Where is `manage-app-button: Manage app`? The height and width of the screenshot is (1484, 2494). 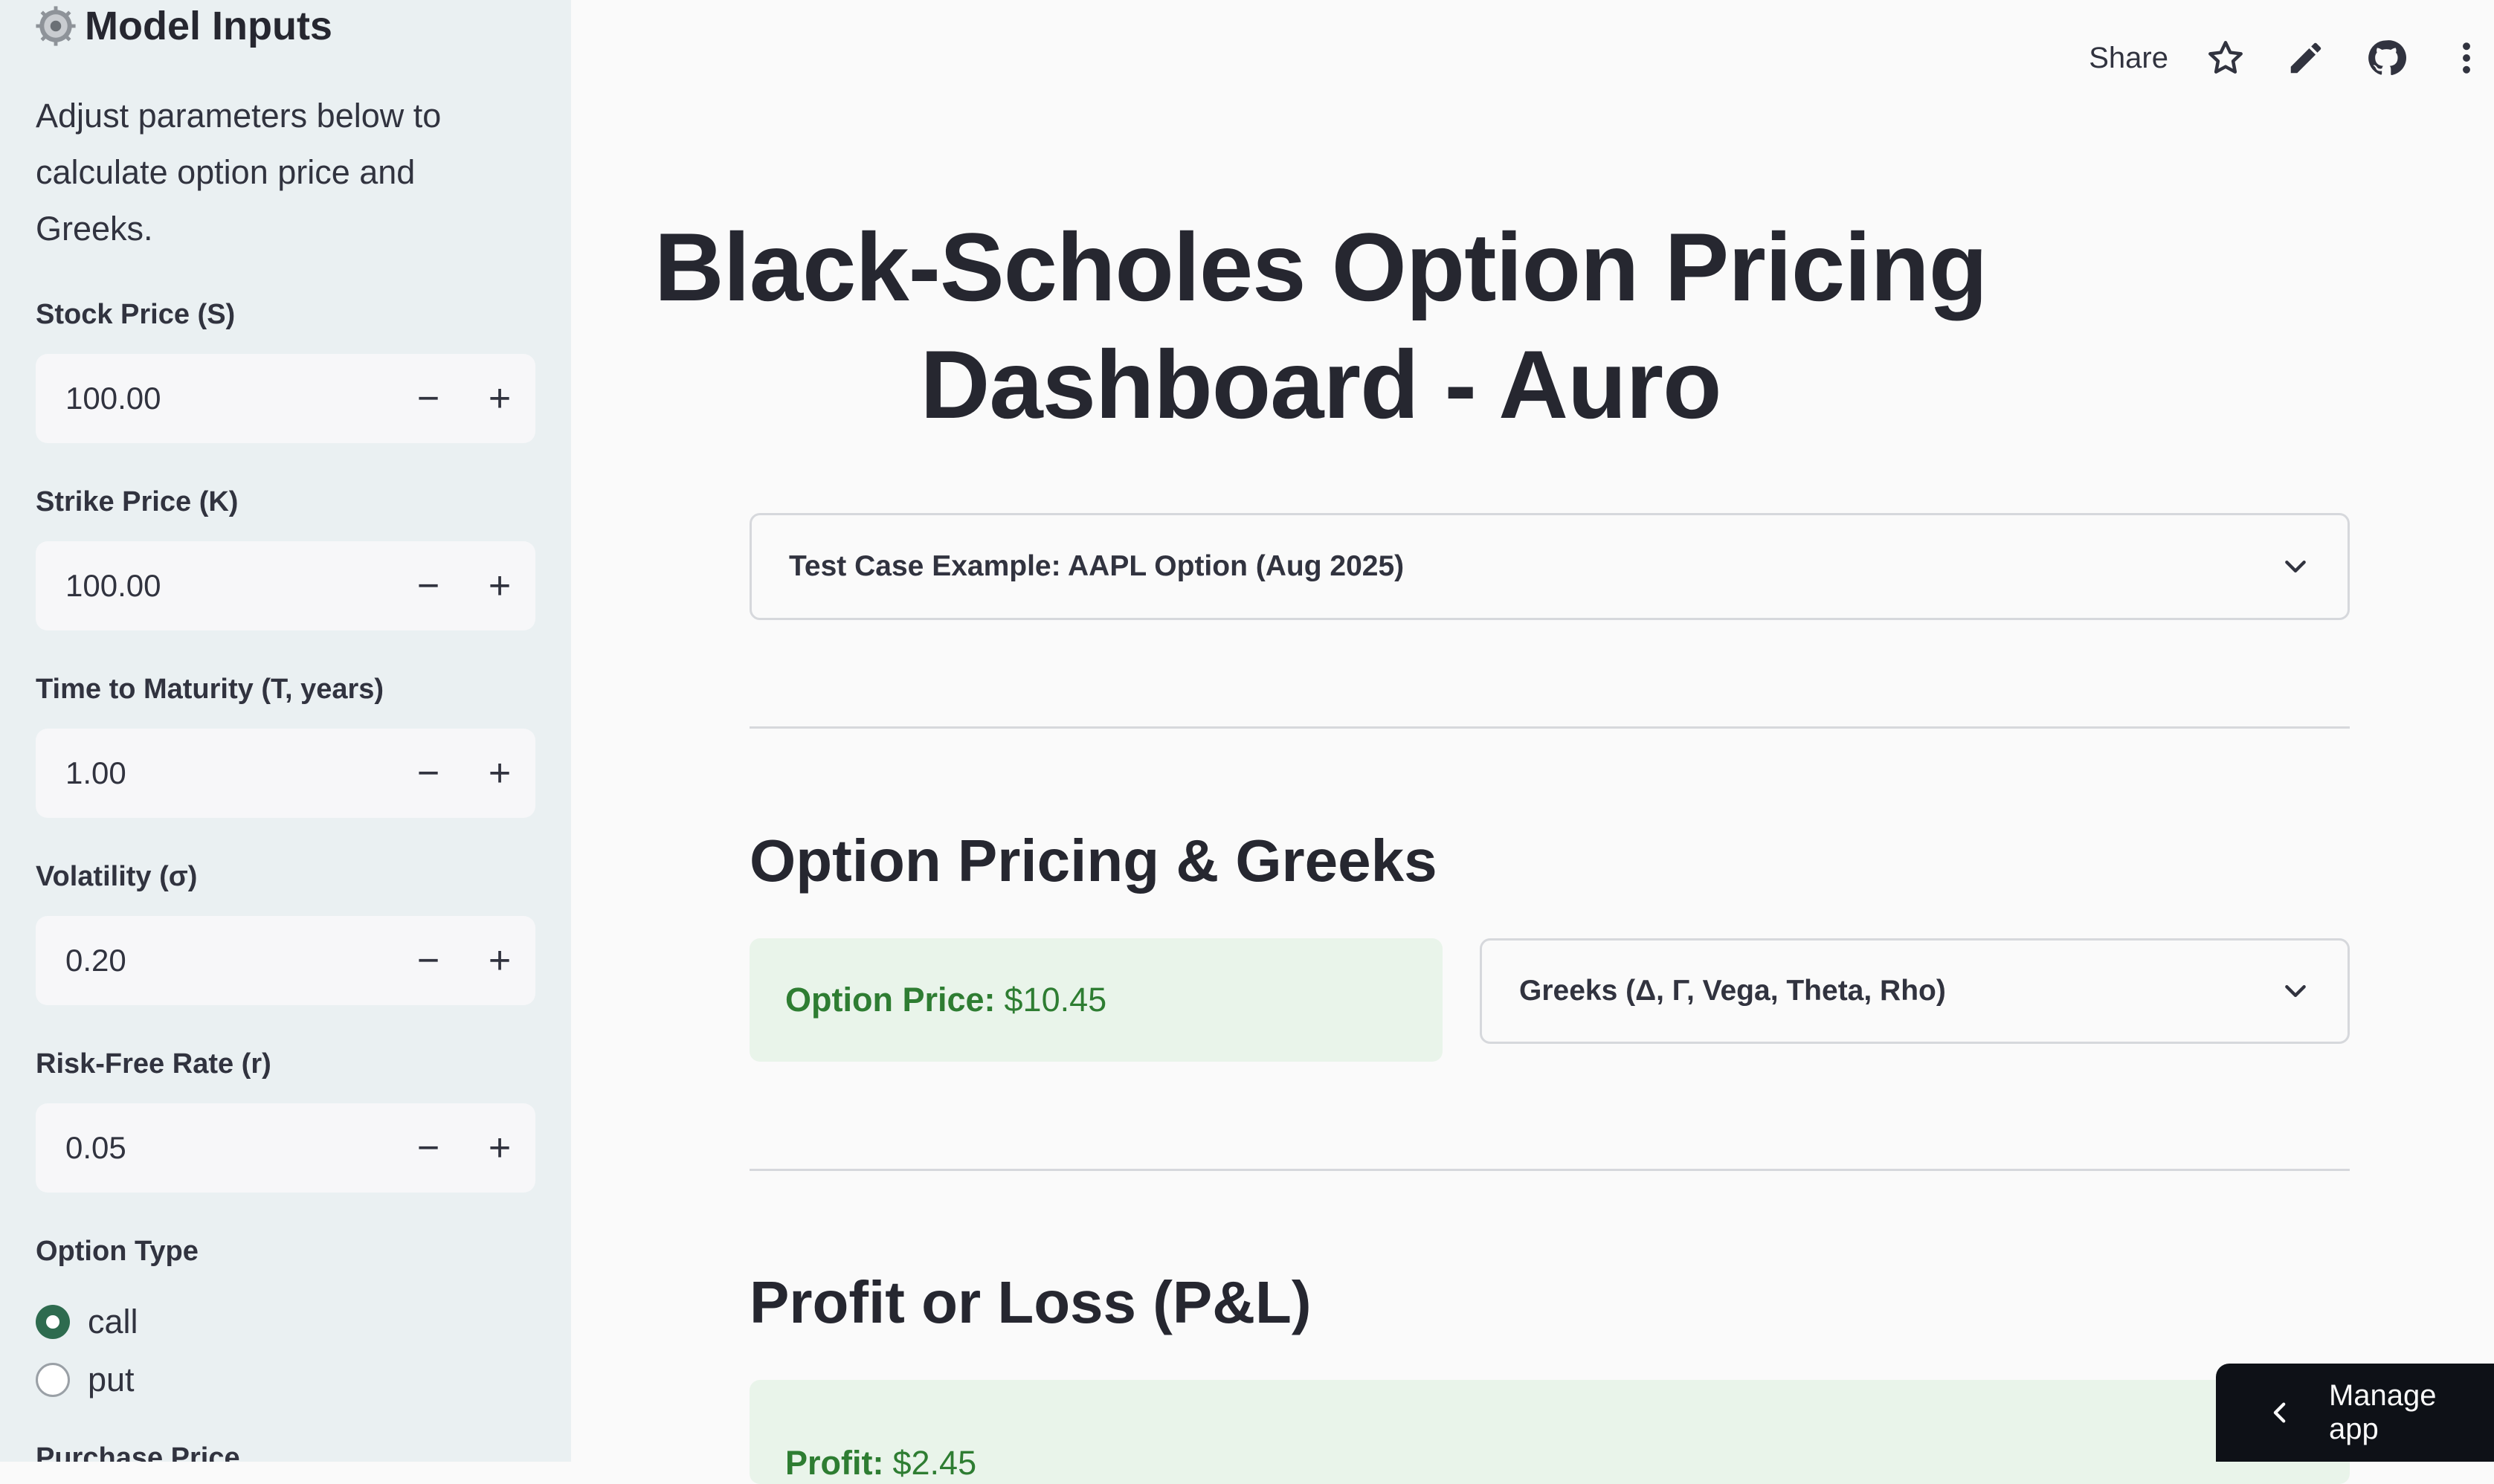 manage-app-button: Manage app is located at coordinates (2355, 1413).